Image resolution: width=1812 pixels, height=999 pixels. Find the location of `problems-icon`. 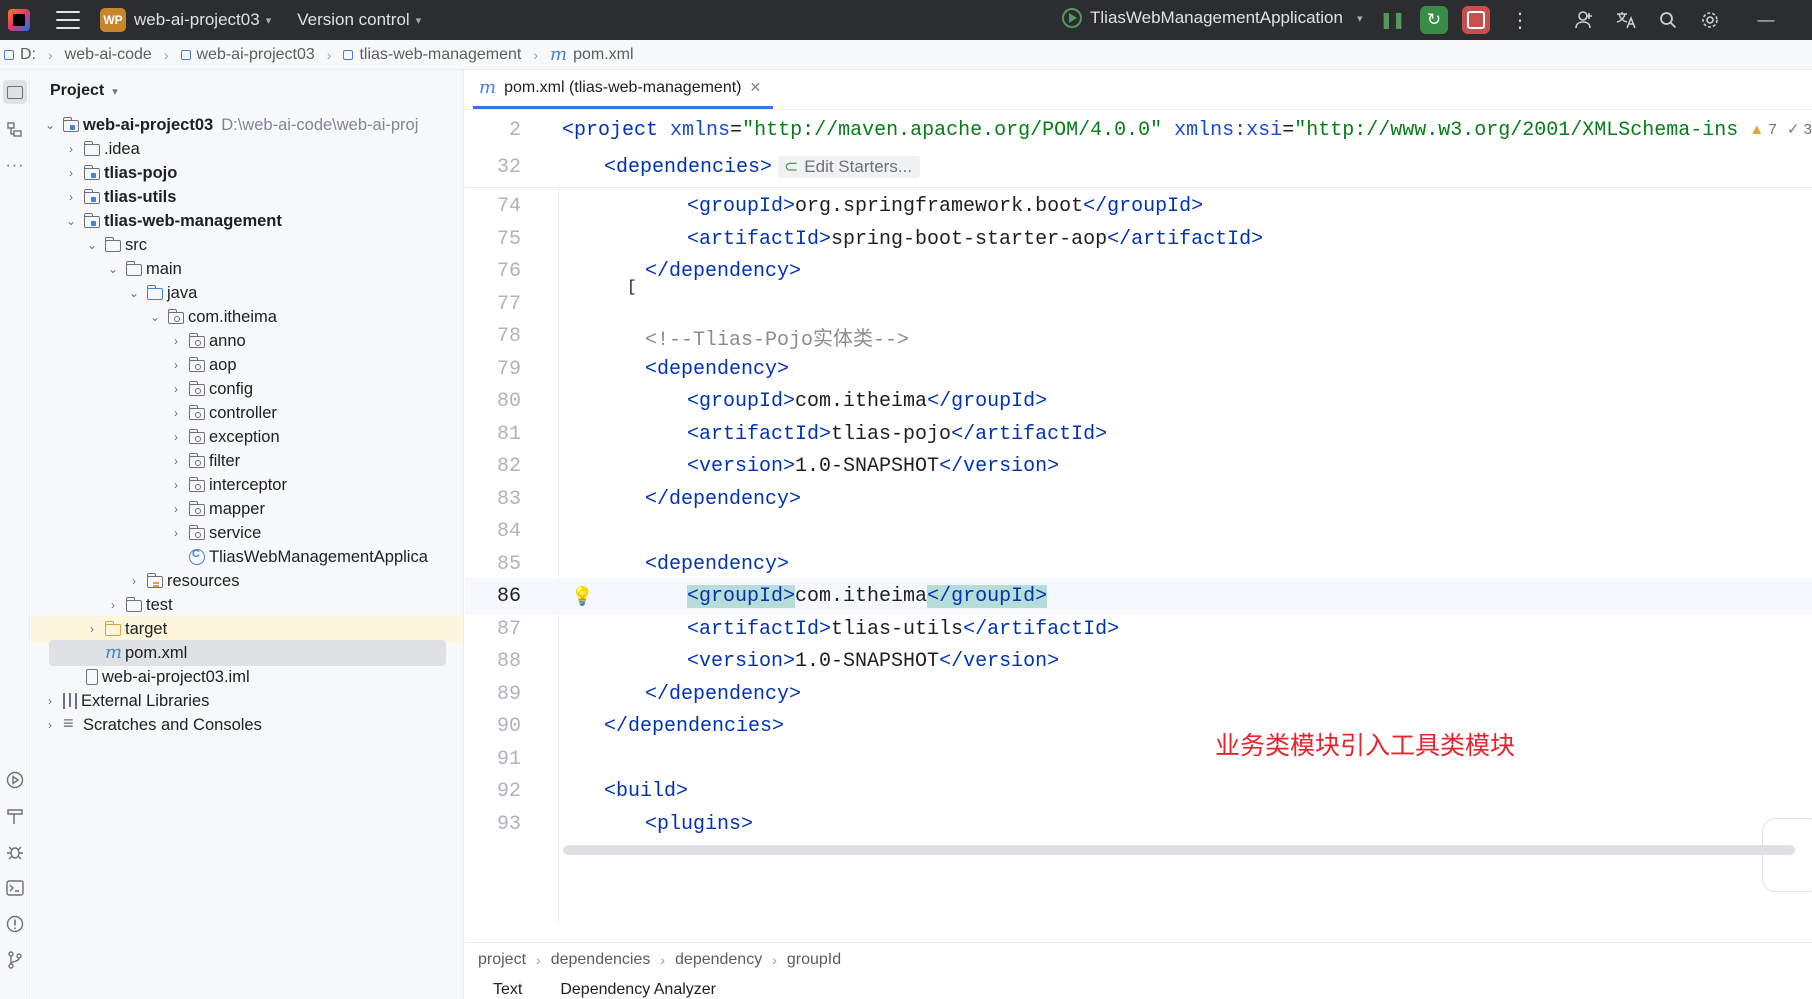

problems-icon is located at coordinates (15, 924).